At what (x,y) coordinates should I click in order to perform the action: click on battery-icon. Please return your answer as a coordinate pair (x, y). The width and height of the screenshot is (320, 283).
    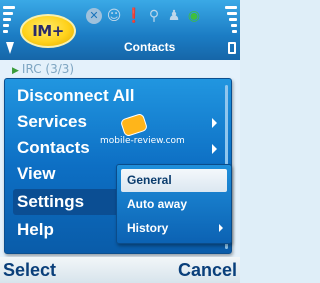
    Looking at the image, I should click on (232, 48).